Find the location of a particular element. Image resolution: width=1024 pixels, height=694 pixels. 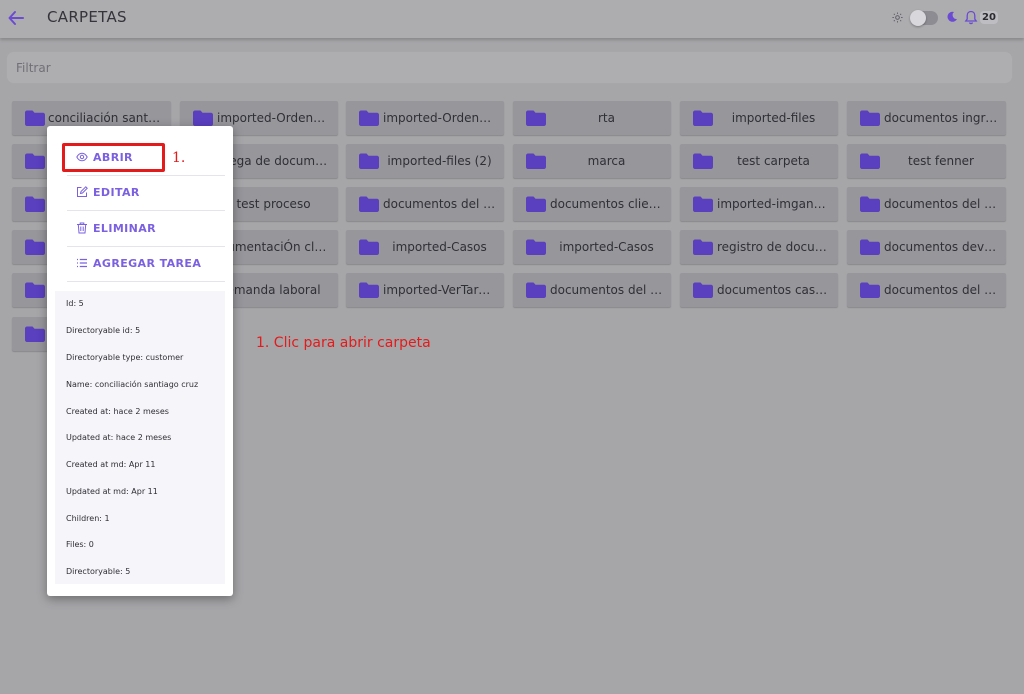

theme-toggle is located at coordinates (924, 18).